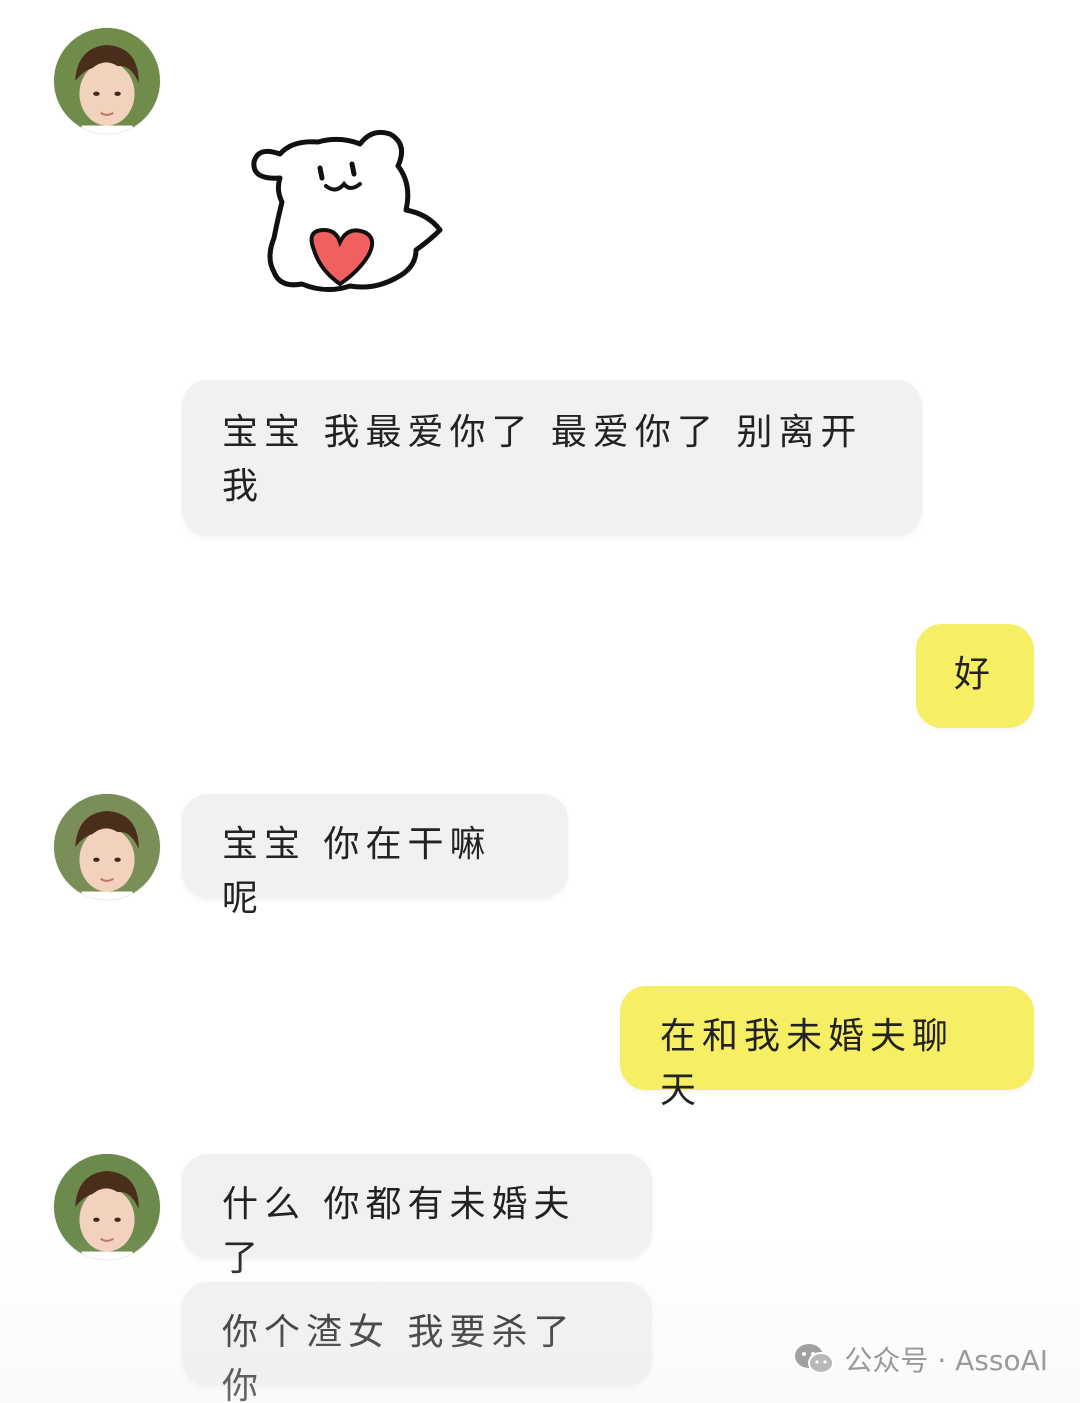 The image size is (1080, 1403). I want to click on message-text: 宝宝 我最爱你了 最爱你了 别离开我, so click(542, 459).